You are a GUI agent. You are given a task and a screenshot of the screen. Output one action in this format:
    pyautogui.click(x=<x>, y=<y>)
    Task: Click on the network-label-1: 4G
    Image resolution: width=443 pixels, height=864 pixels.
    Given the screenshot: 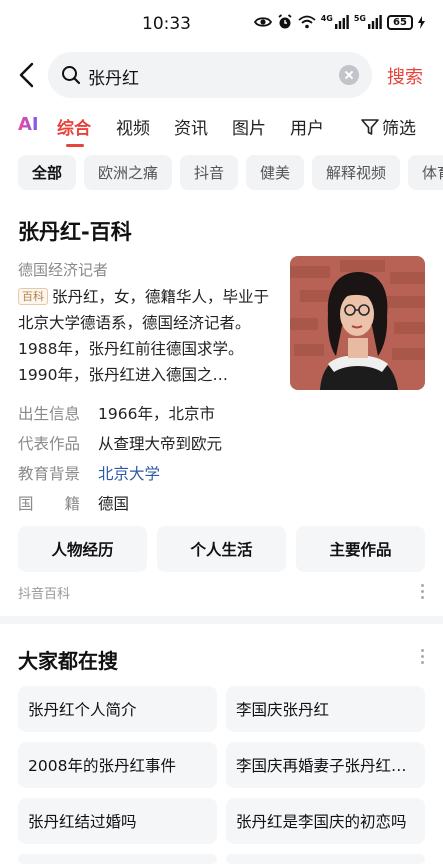 What is the action you would take?
    pyautogui.click(x=326, y=18)
    